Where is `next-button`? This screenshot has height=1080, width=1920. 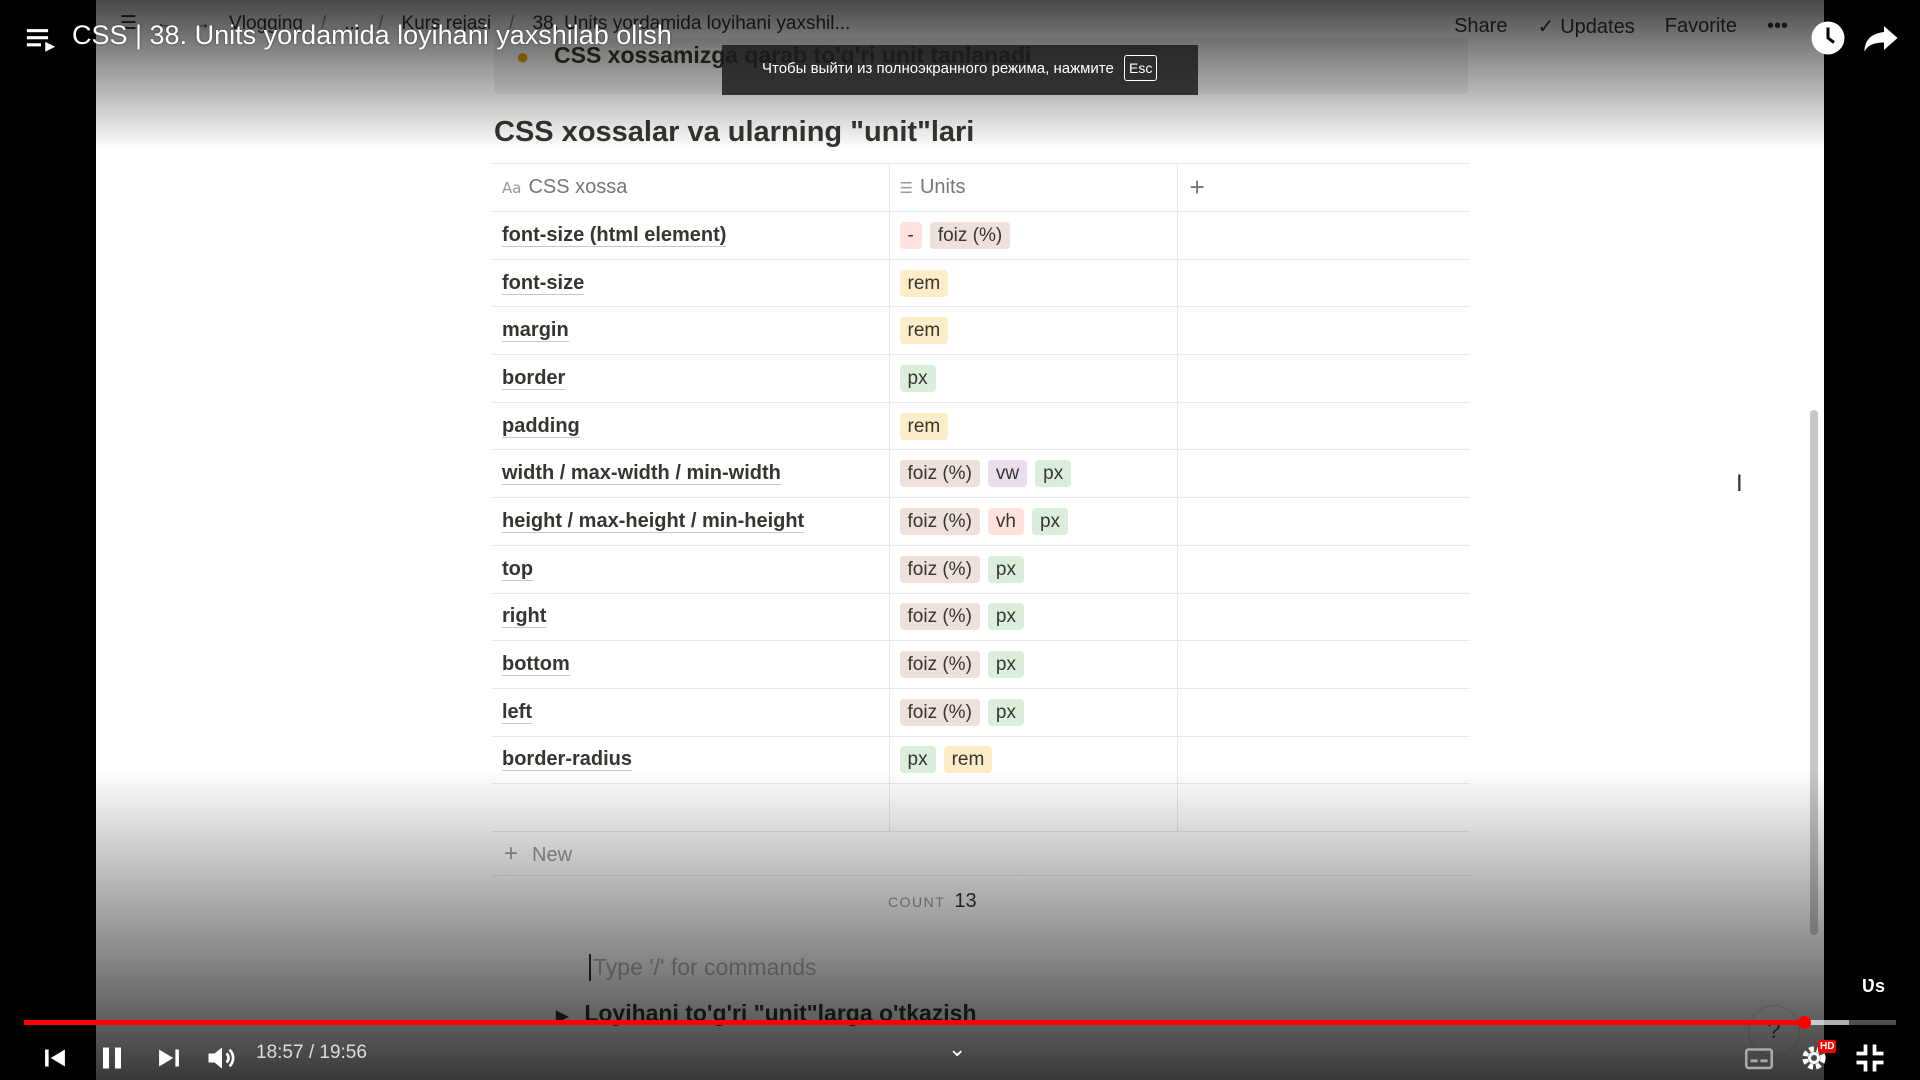
next-button is located at coordinates (169, 1058).